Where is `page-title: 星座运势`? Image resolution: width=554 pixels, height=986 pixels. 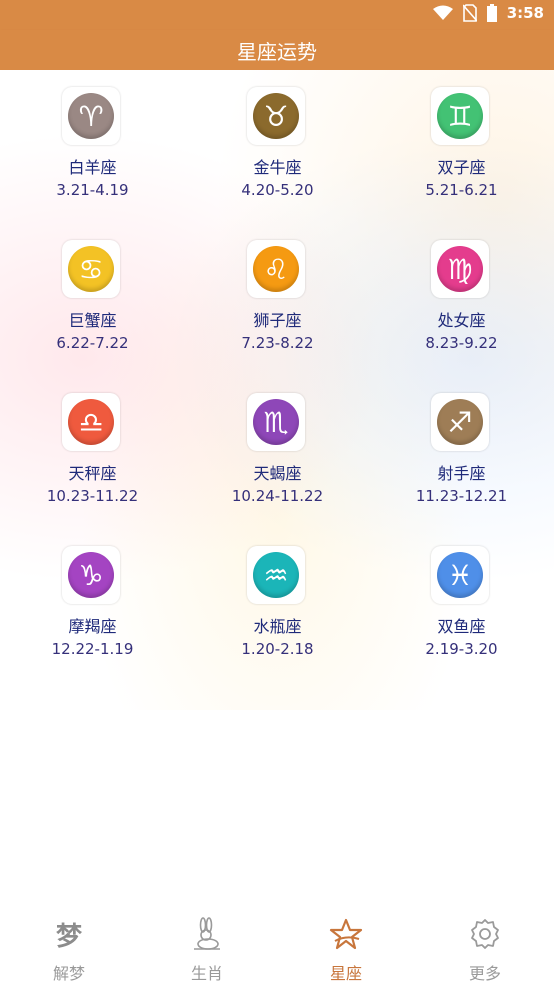
page-title: 星座运势 is located at coordinates (277, 51).